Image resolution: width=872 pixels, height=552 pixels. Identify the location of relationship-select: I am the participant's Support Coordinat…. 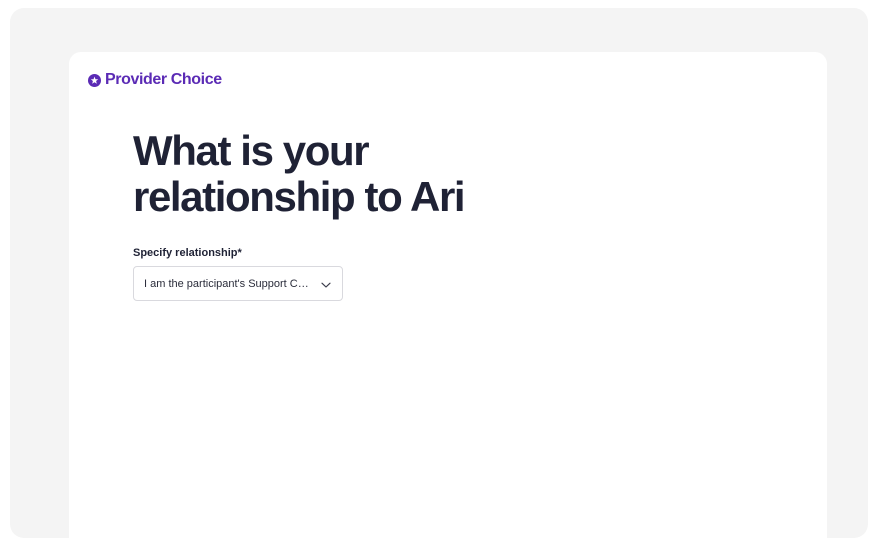
(238, 283).